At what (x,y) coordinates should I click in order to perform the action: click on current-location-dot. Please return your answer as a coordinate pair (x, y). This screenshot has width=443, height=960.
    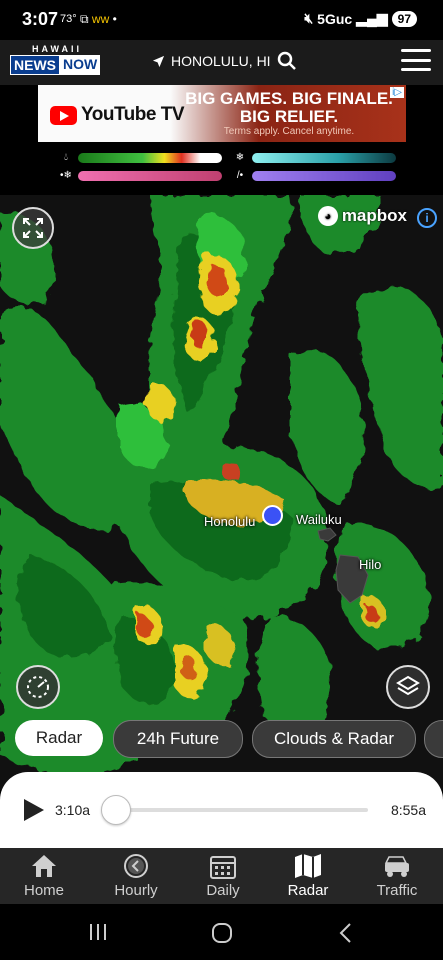
    Looking at the image, I should click on (272, 515).